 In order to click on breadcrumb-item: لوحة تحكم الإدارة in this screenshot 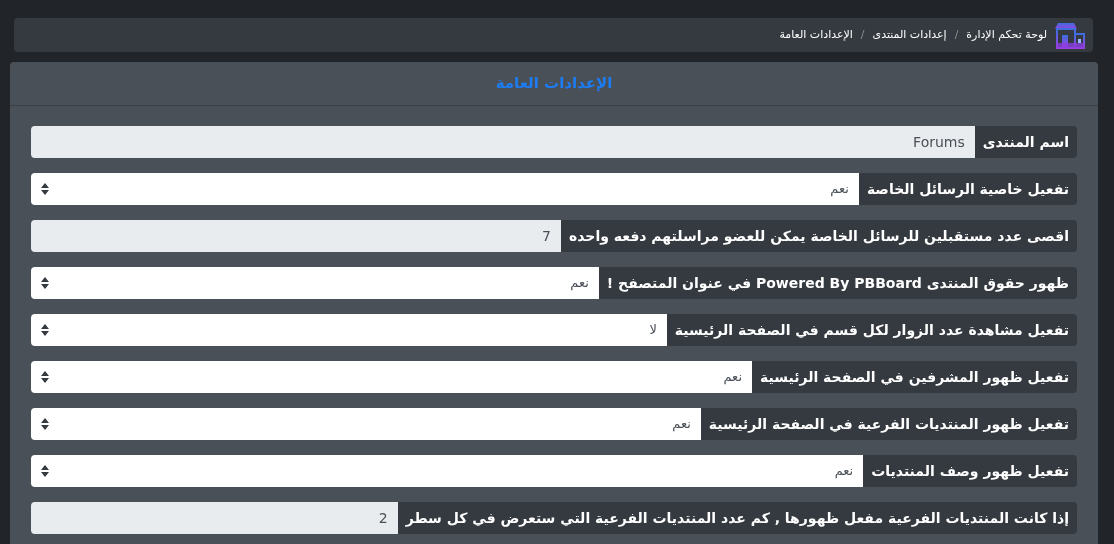, I will do `click(1006, 35)`.